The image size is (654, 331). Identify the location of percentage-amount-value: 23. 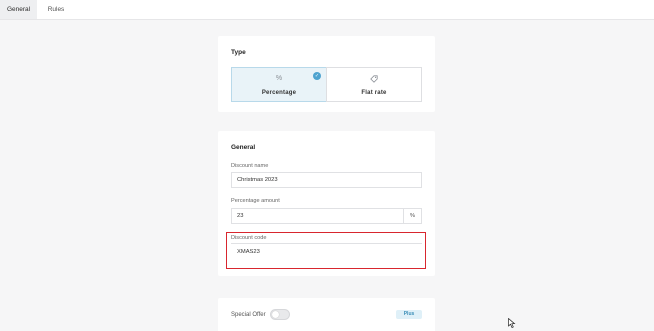
(240, 216).